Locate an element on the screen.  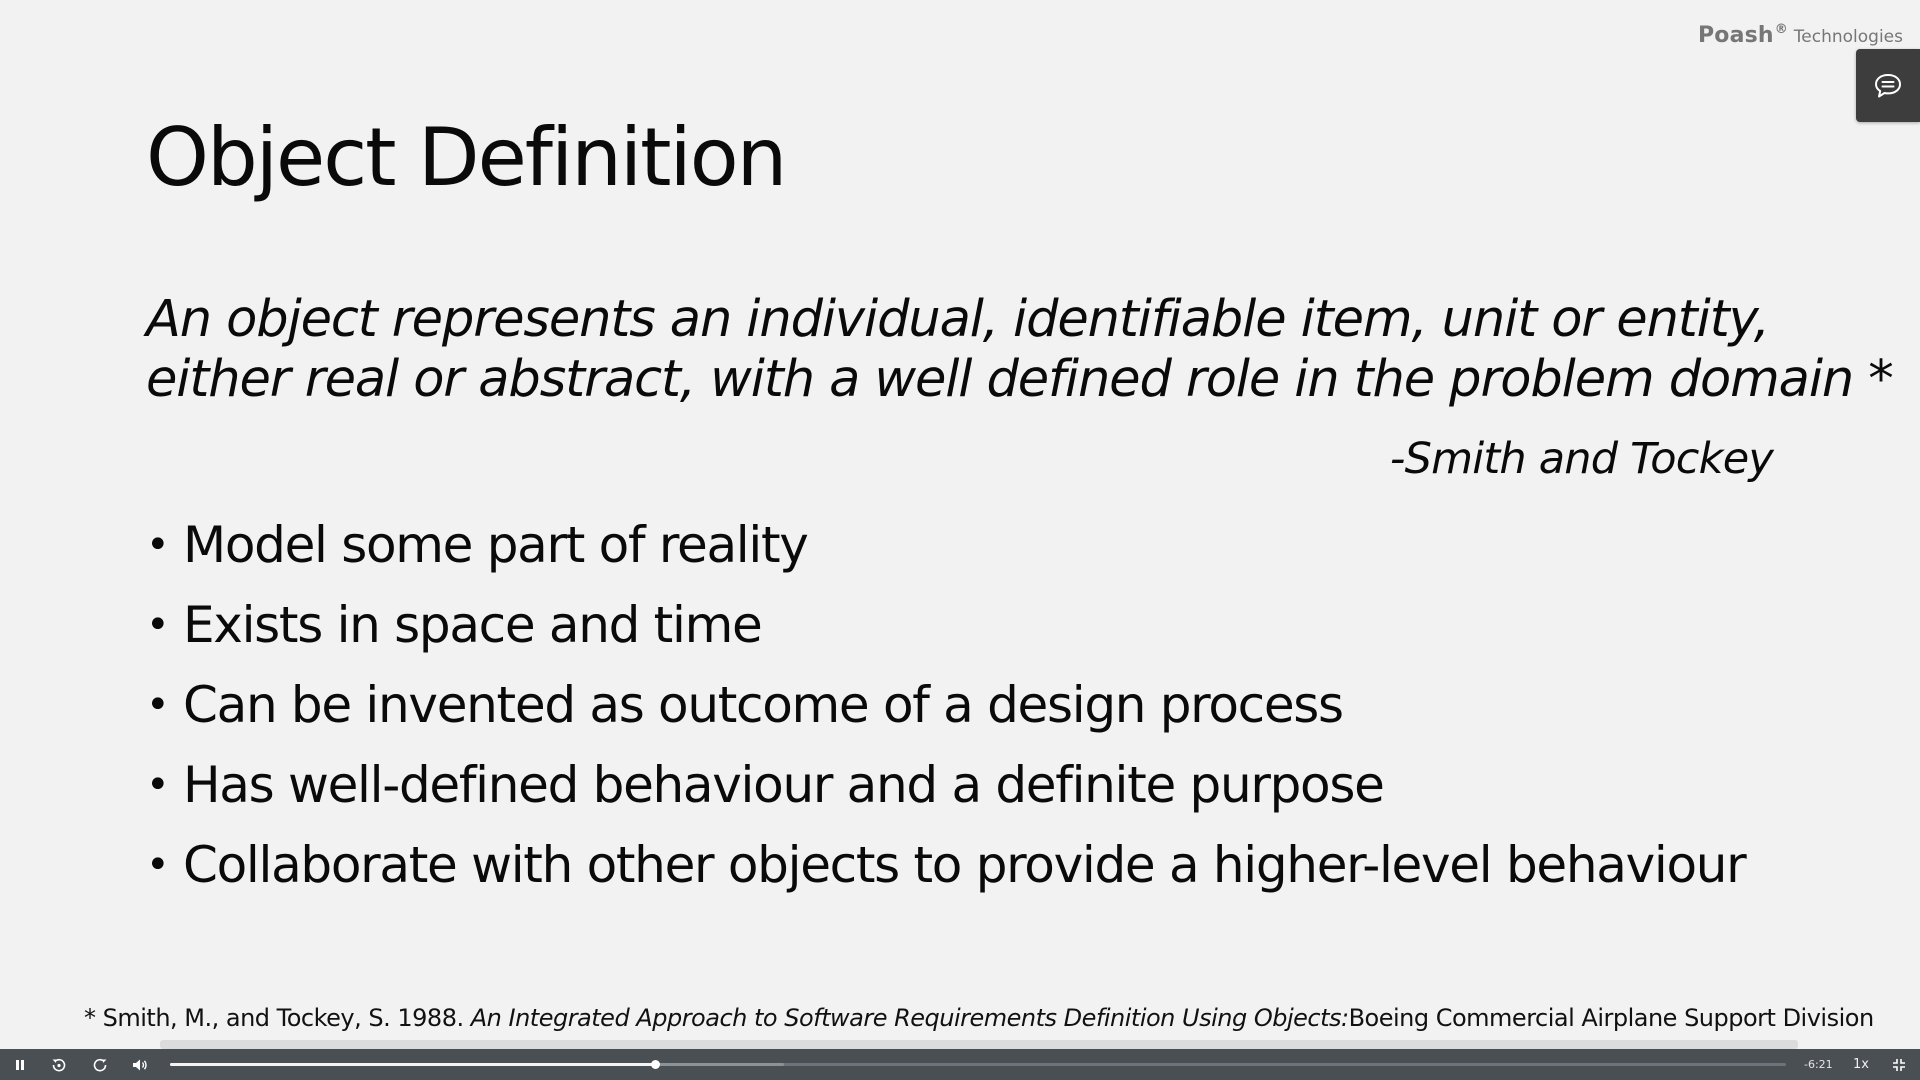
progress-thumb is located at coordinates (655, 1064).